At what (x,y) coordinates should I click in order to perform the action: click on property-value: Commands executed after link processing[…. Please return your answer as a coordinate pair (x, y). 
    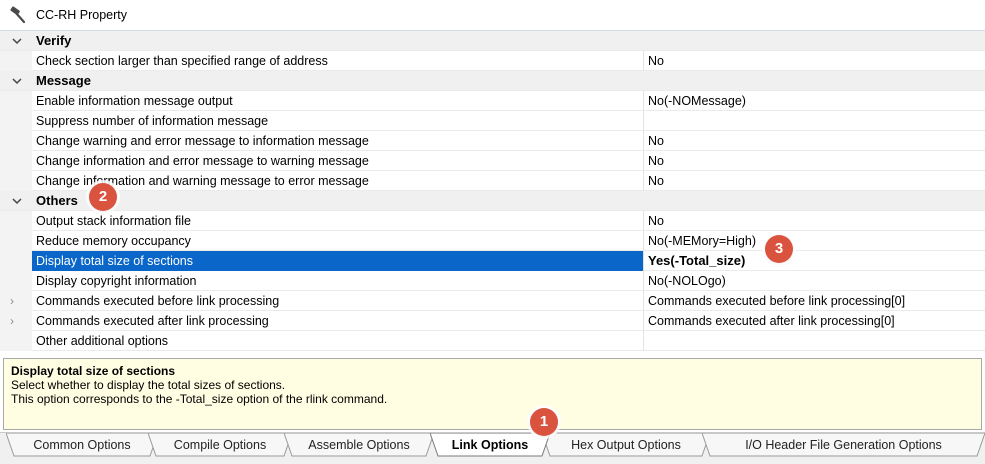
    Looking at the image, I should click on (771, 321).